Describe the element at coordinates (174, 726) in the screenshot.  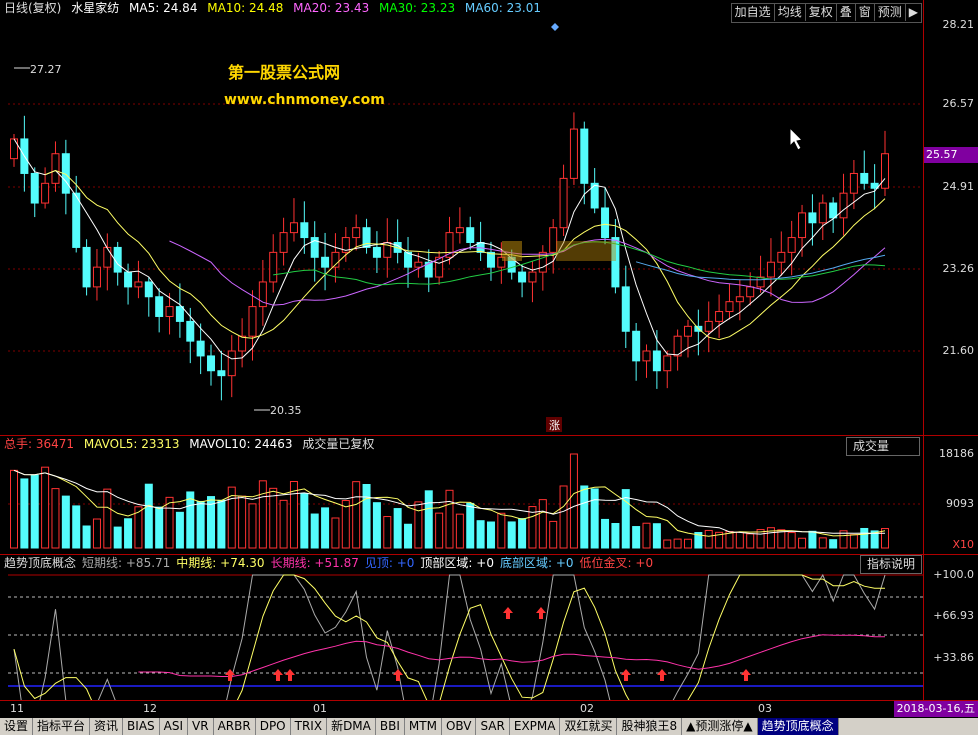
I see `tab-asi: ASI` at that location.